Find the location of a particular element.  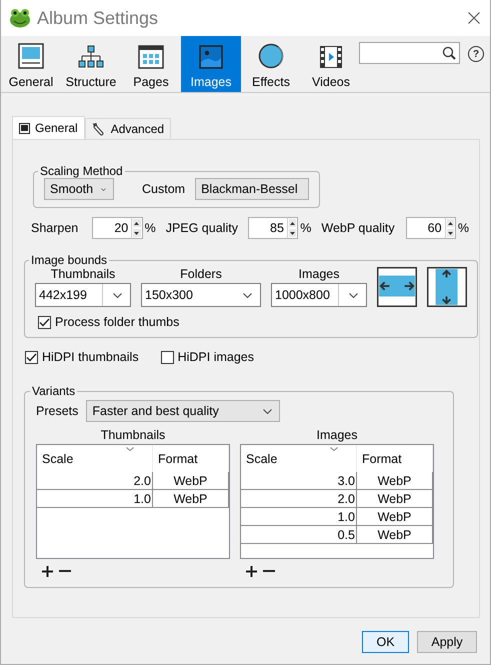

dropdown: 150x300 is located at coordinates (201, 295).